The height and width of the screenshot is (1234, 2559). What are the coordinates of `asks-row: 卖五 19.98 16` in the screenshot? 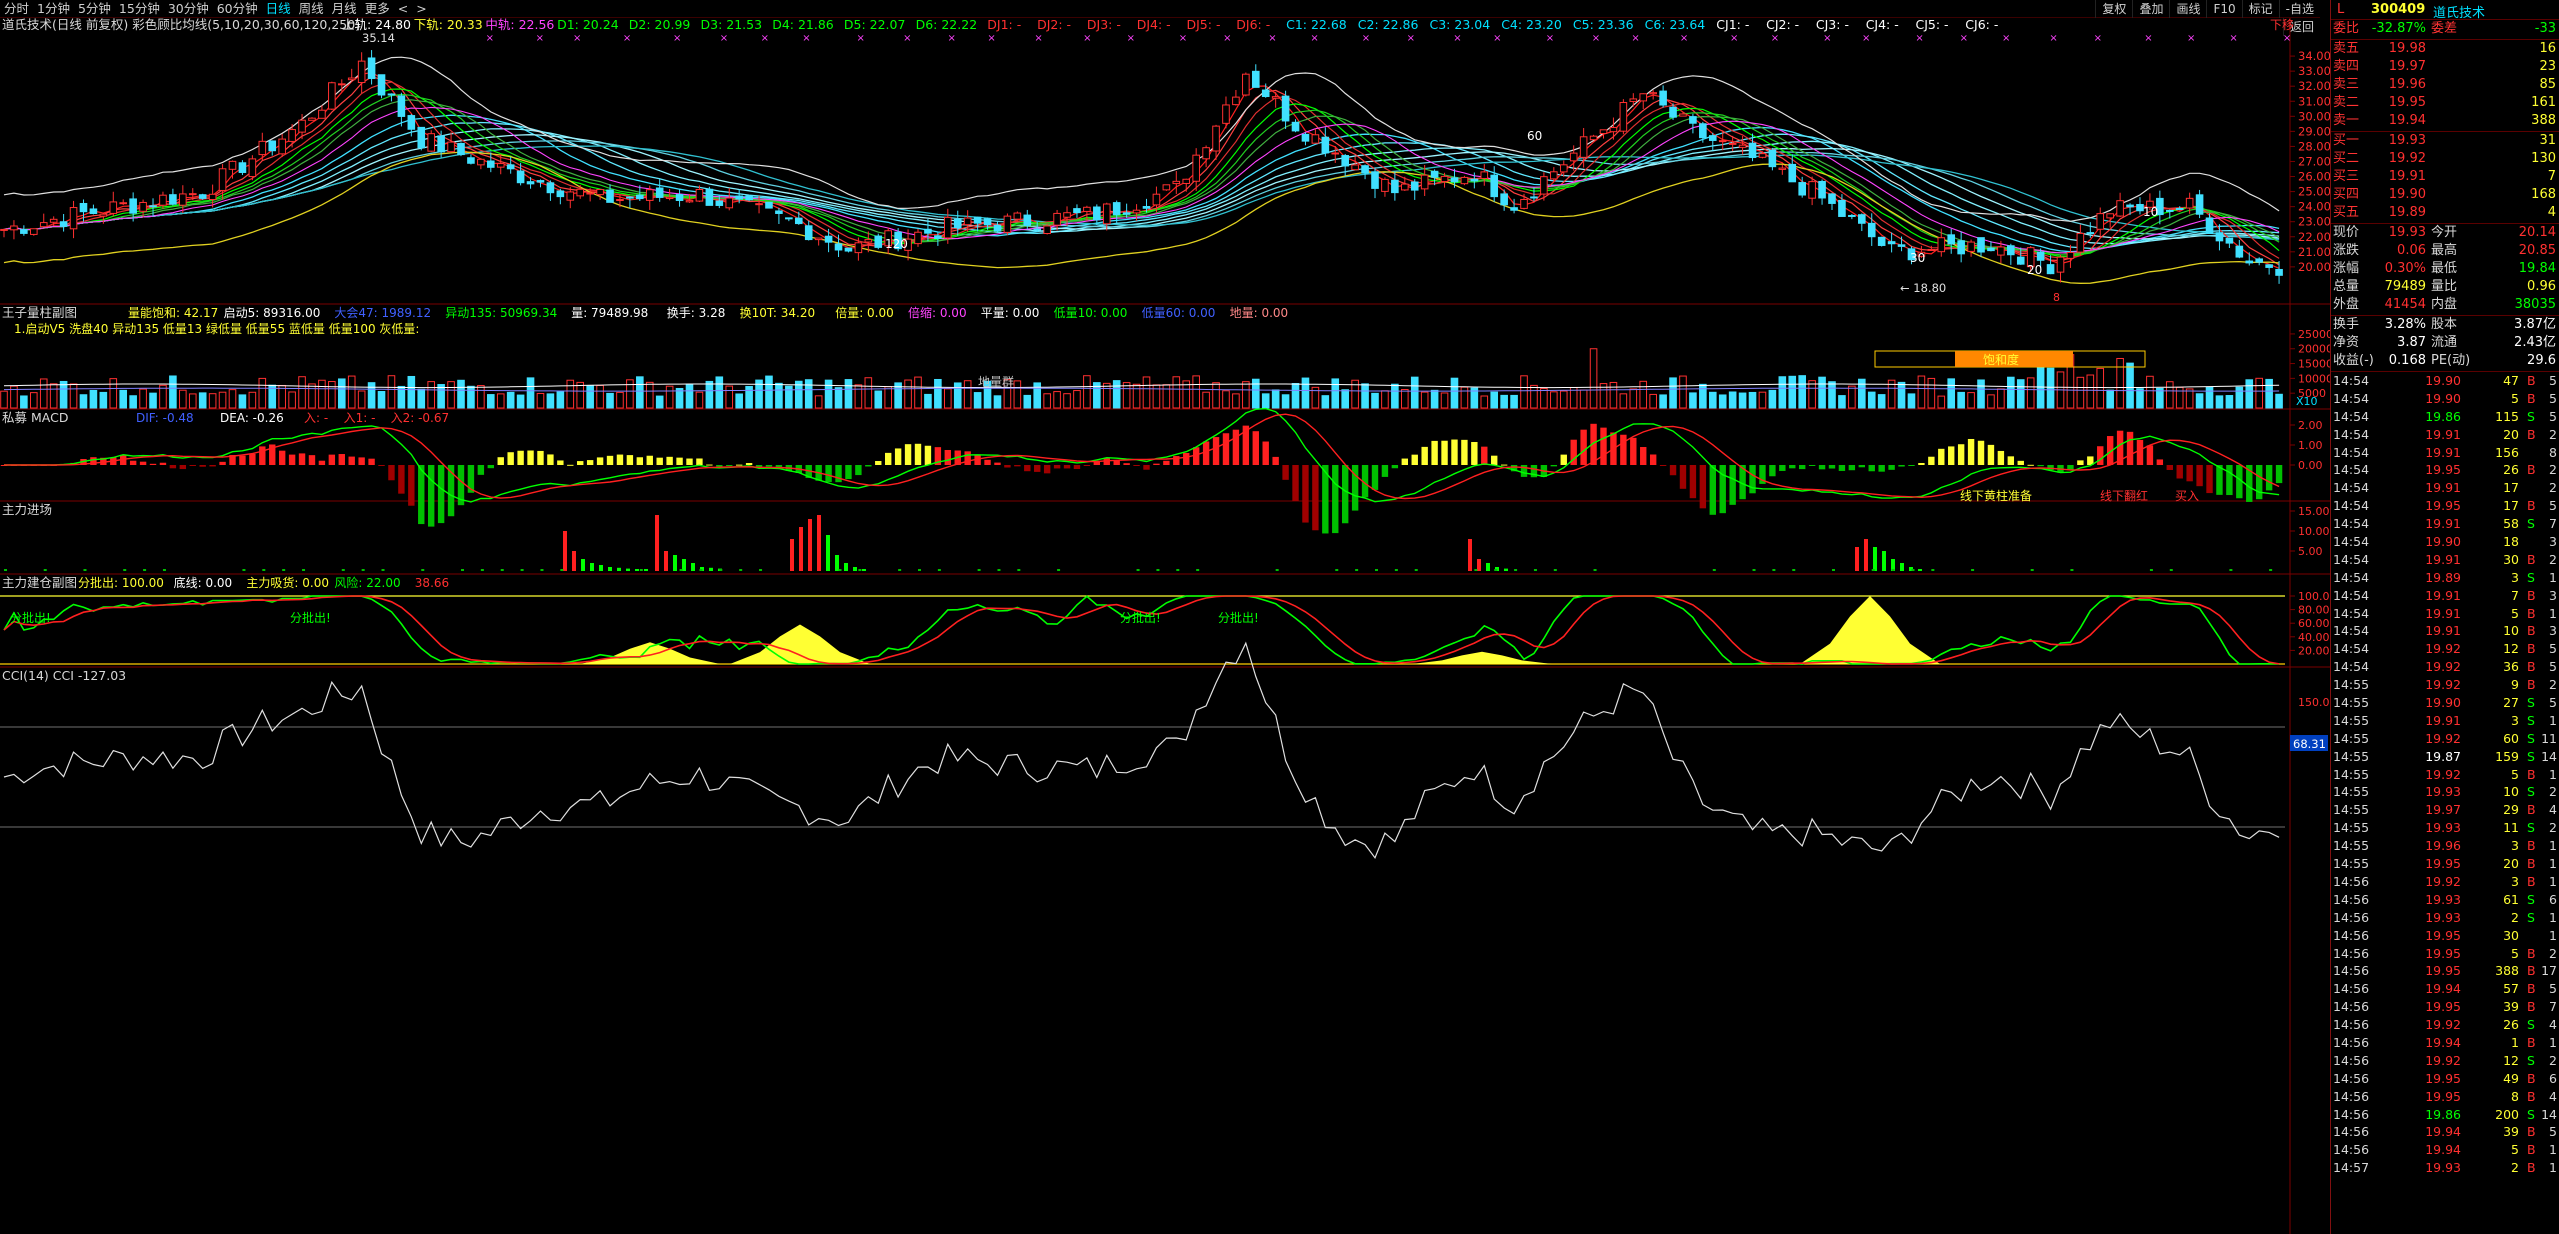 It's located at (2445, 49).